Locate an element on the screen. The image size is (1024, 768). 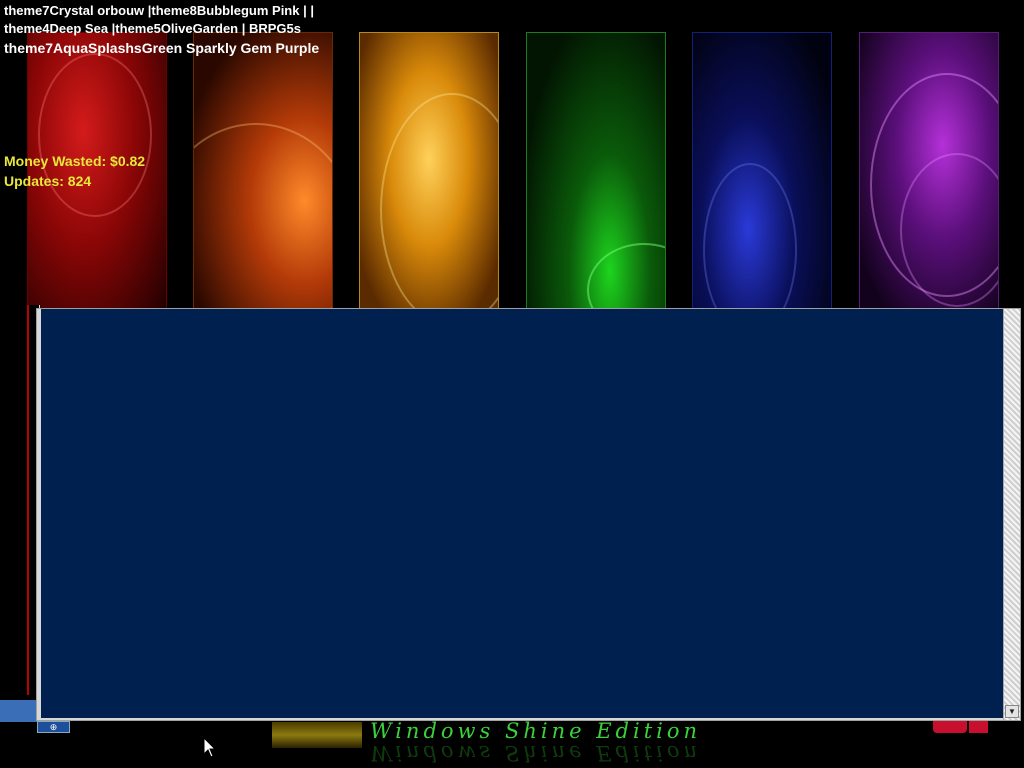
theme-panel-green is located at coordinates (596, 173).